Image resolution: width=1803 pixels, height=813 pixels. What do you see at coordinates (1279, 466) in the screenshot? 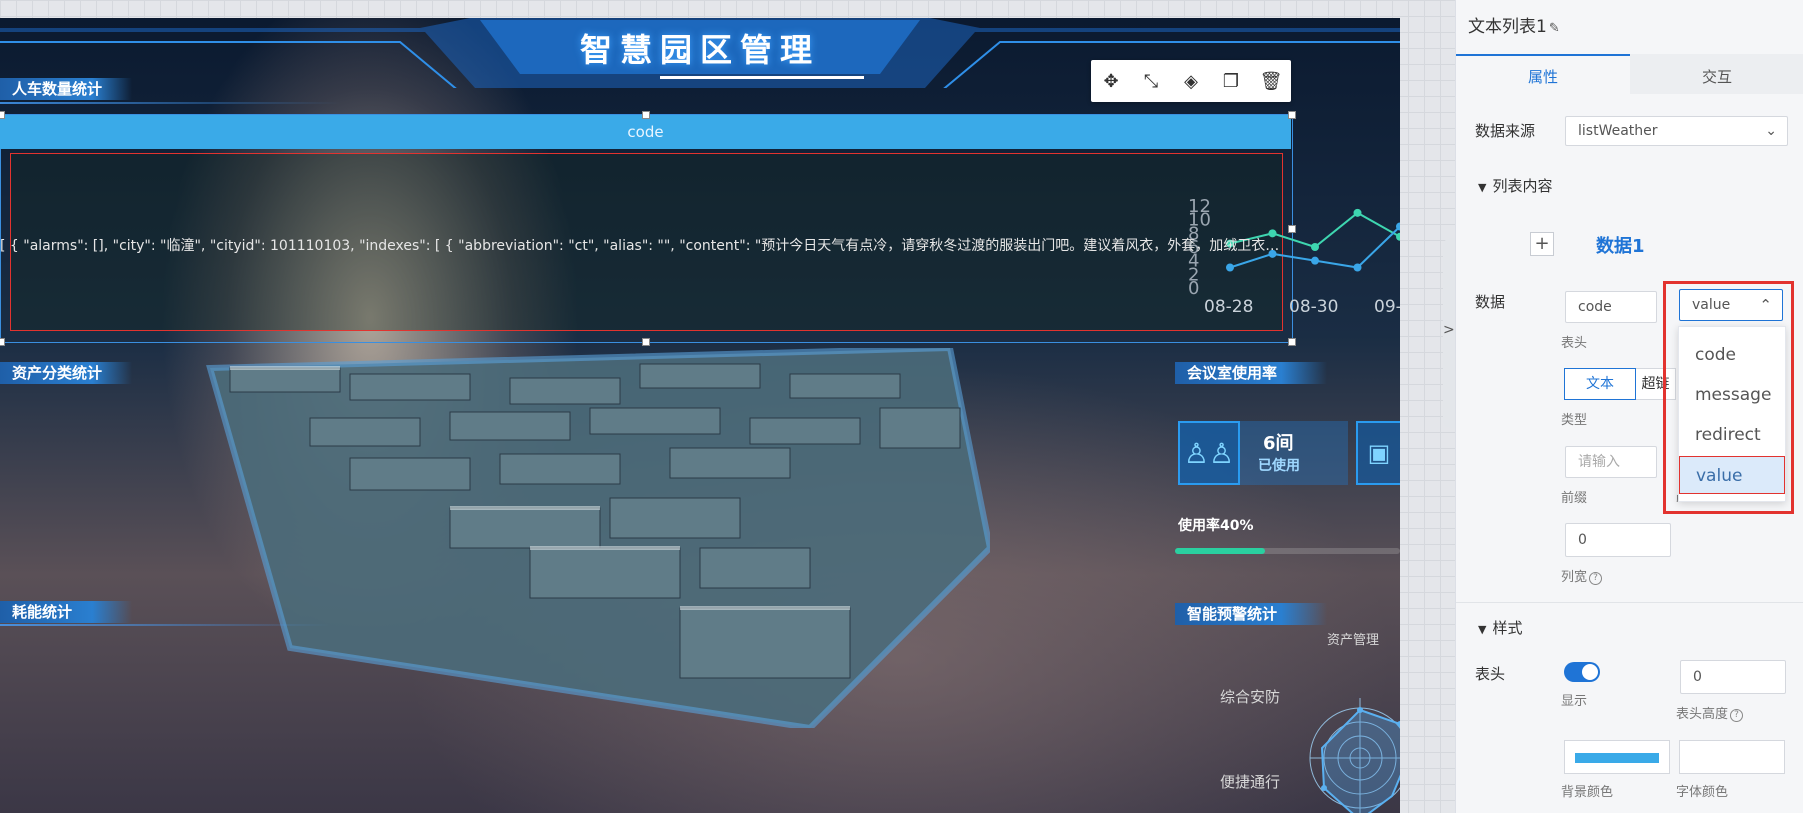
I see `meeting-label: 已使用` at bounding box center [1279, 466].